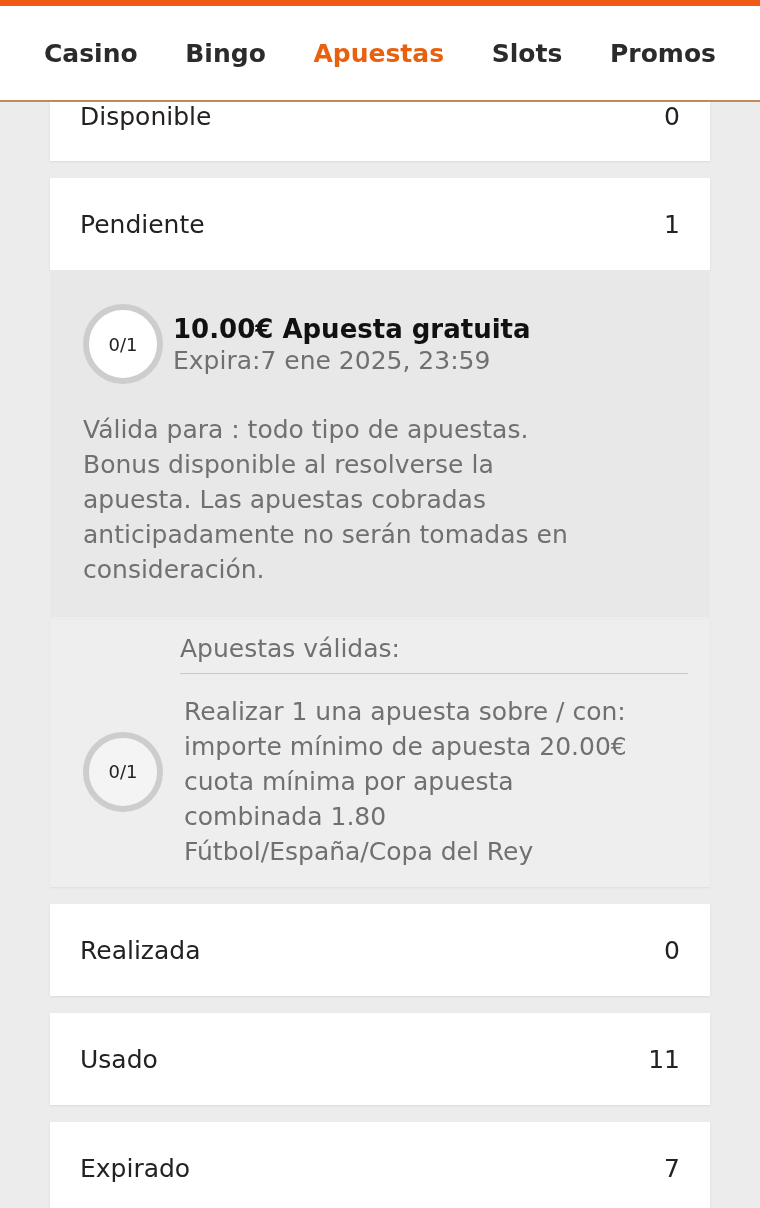  What do you see at coordinates (332, 360) in the screenshot?
I see `expiry-date: Expira:7 ene 2025, 23:59` at bounding box center [332, 360].